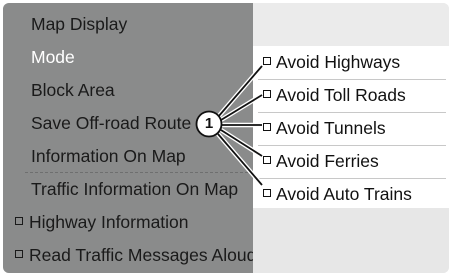  I want to click on callout-lines, so click(229, 125).